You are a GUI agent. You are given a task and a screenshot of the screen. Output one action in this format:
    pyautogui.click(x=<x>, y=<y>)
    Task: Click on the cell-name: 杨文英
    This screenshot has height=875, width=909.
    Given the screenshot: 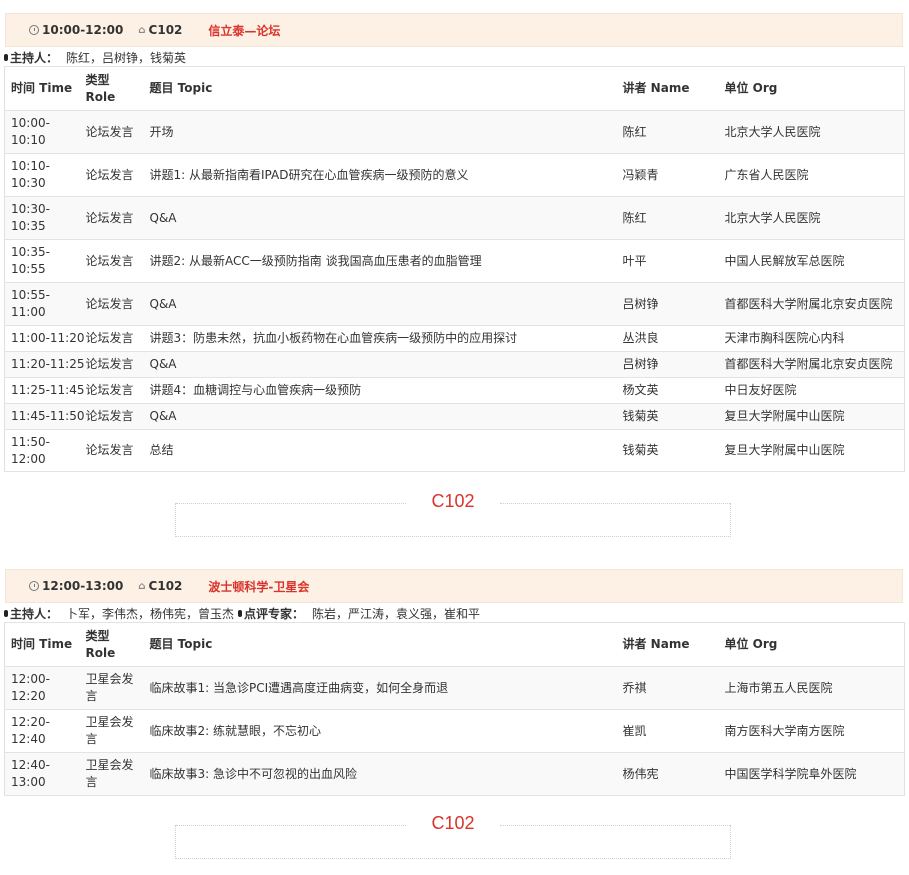 What is the action you would take?
    pyautogui.click(x=667, y=390)
    